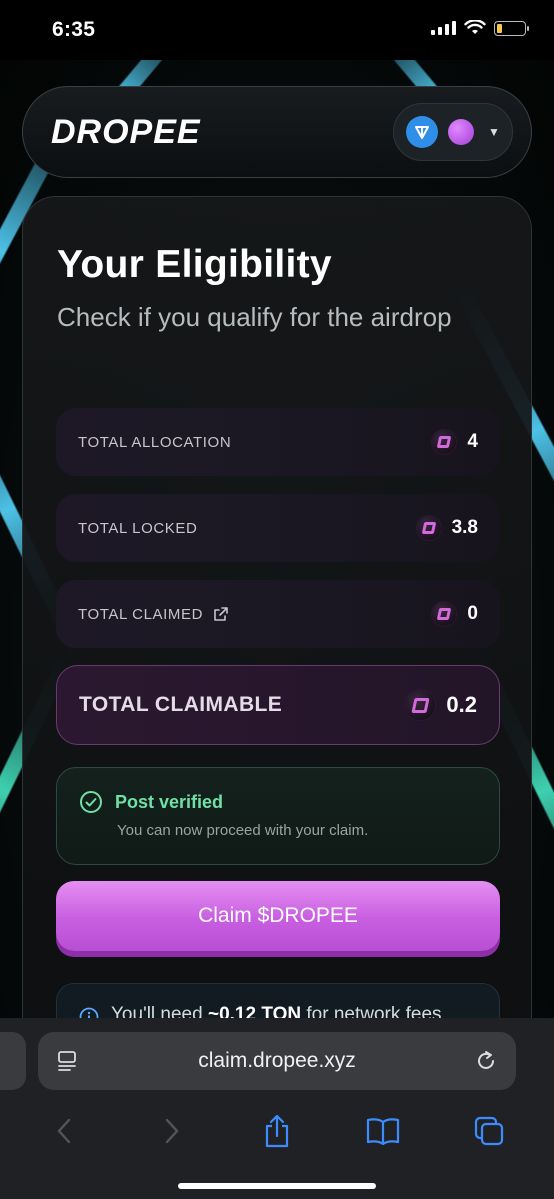 This screenshot has height=1199, width=554. I want to click on external-link-icon, so click(221, 614).